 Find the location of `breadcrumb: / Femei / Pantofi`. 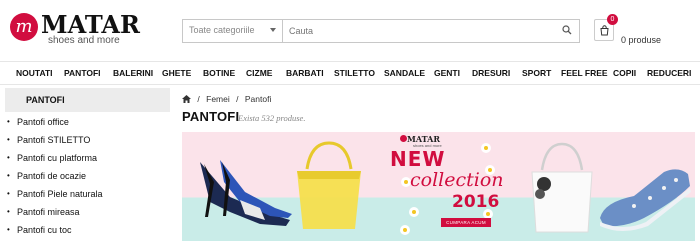

breadcrumb: / Femei / Pantofi is located at coordinates (228, 99).